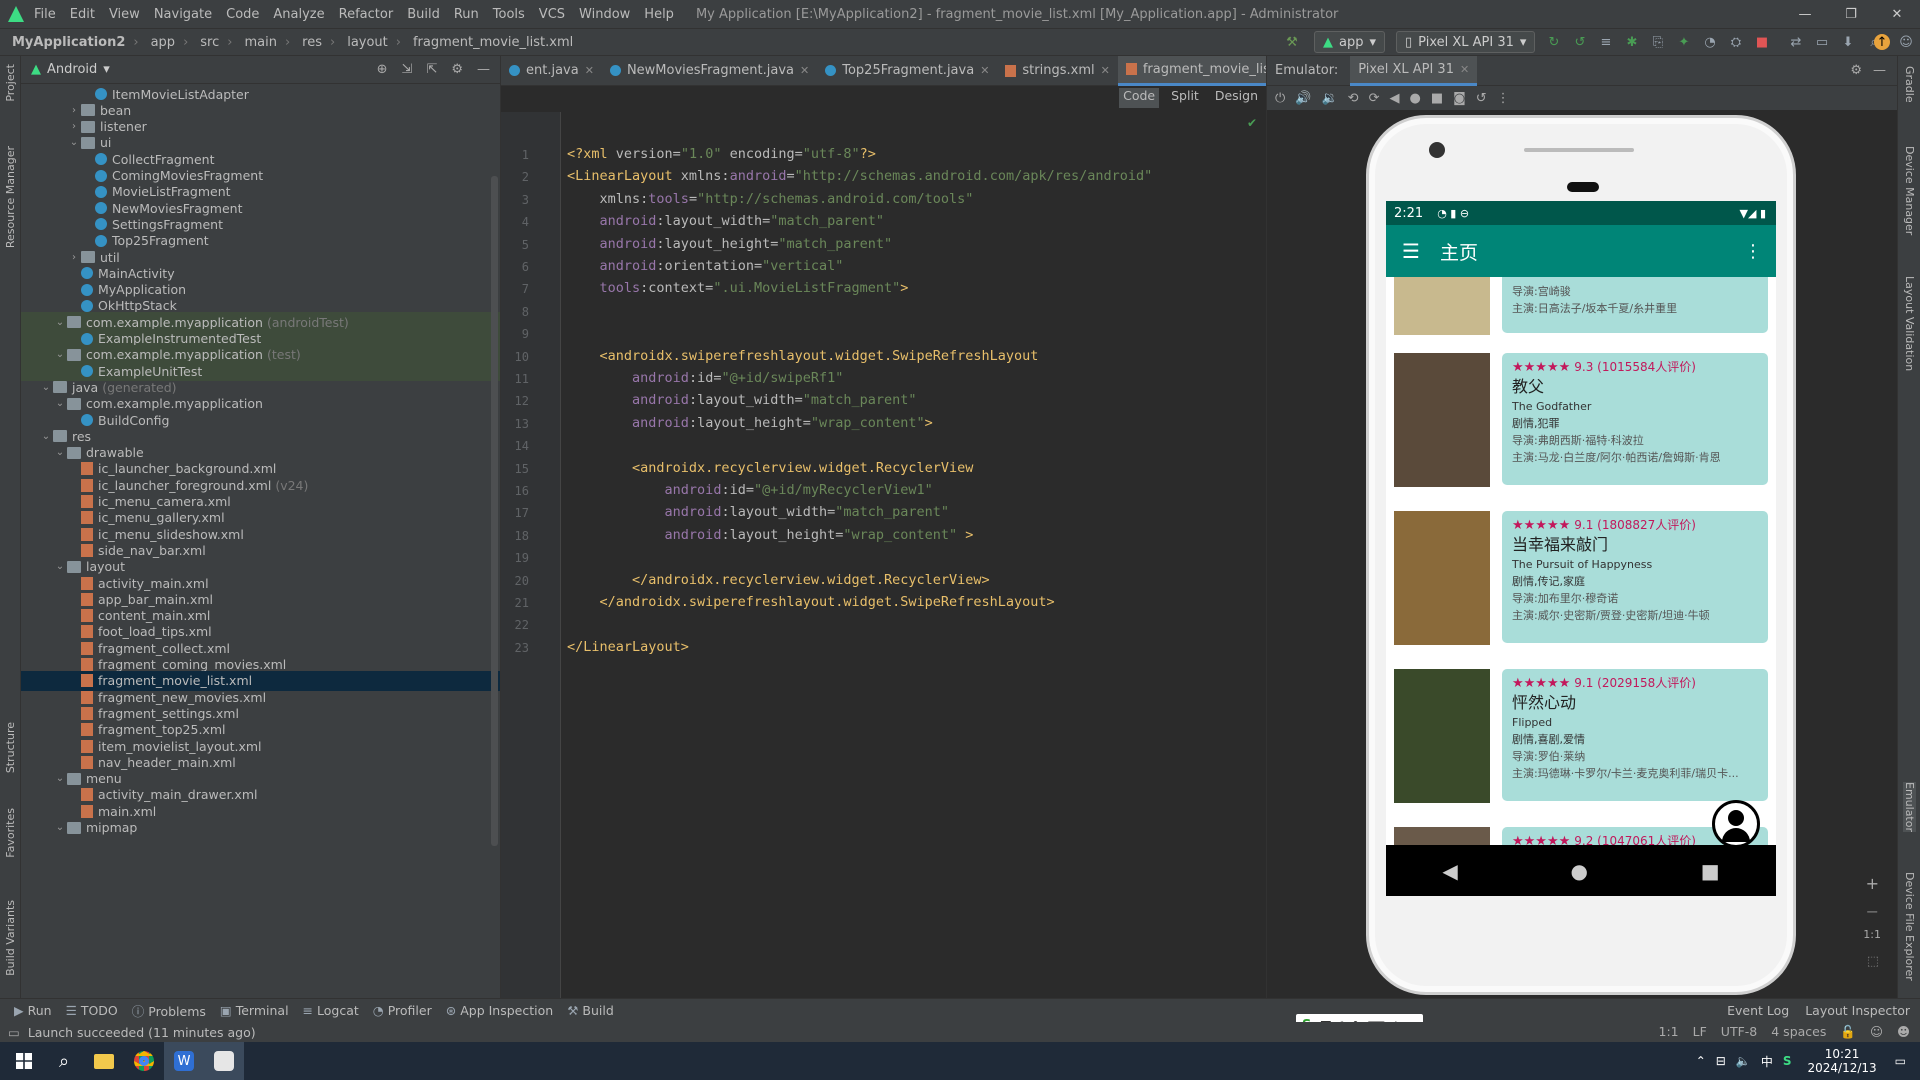  What do you see at coordinates (1841, 1061) in the screenshot?
I see `taskbar-clock: 10:21 2024/12/13` at bounding box center [1841, 1061].